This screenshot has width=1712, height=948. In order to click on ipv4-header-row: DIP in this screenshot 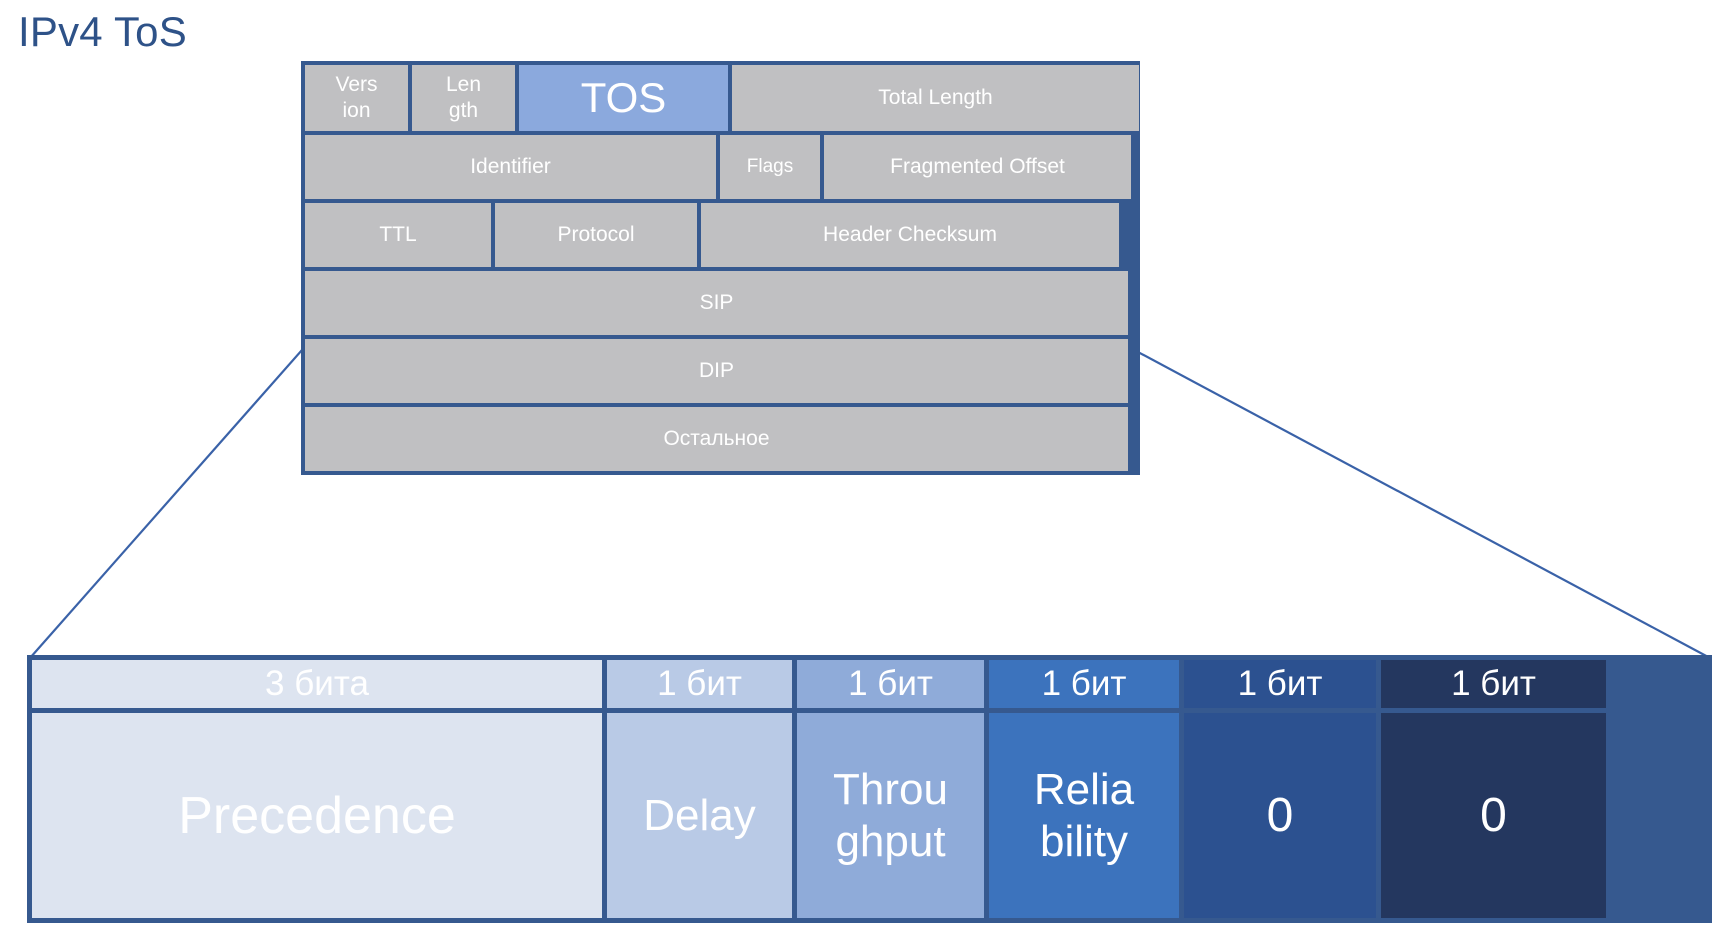, I will do `click(720, 369)`.